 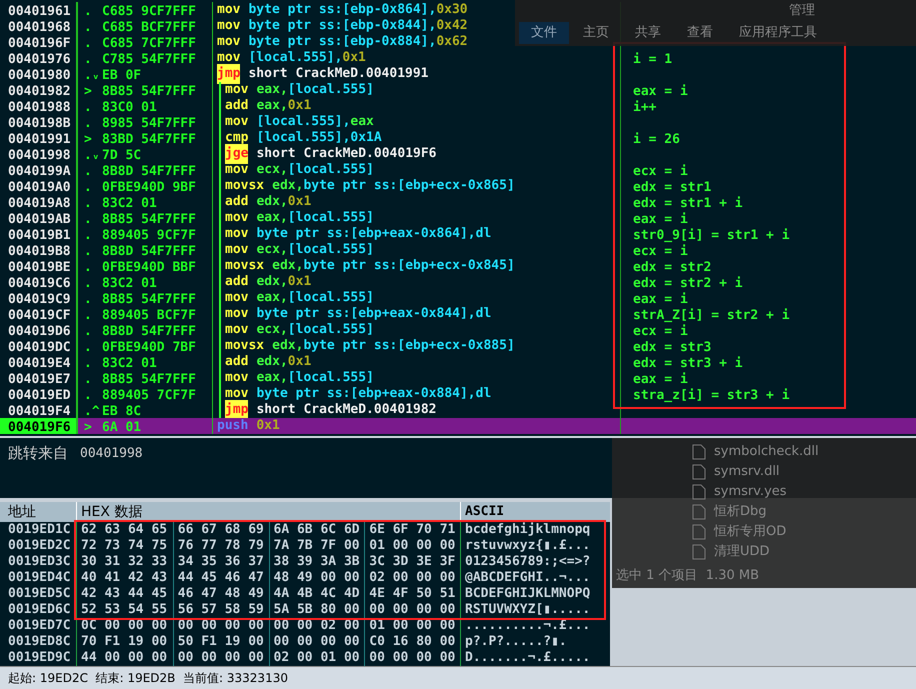 I want to click on hex-bytes: 02 00 00 00, so click(x=412, y=578).